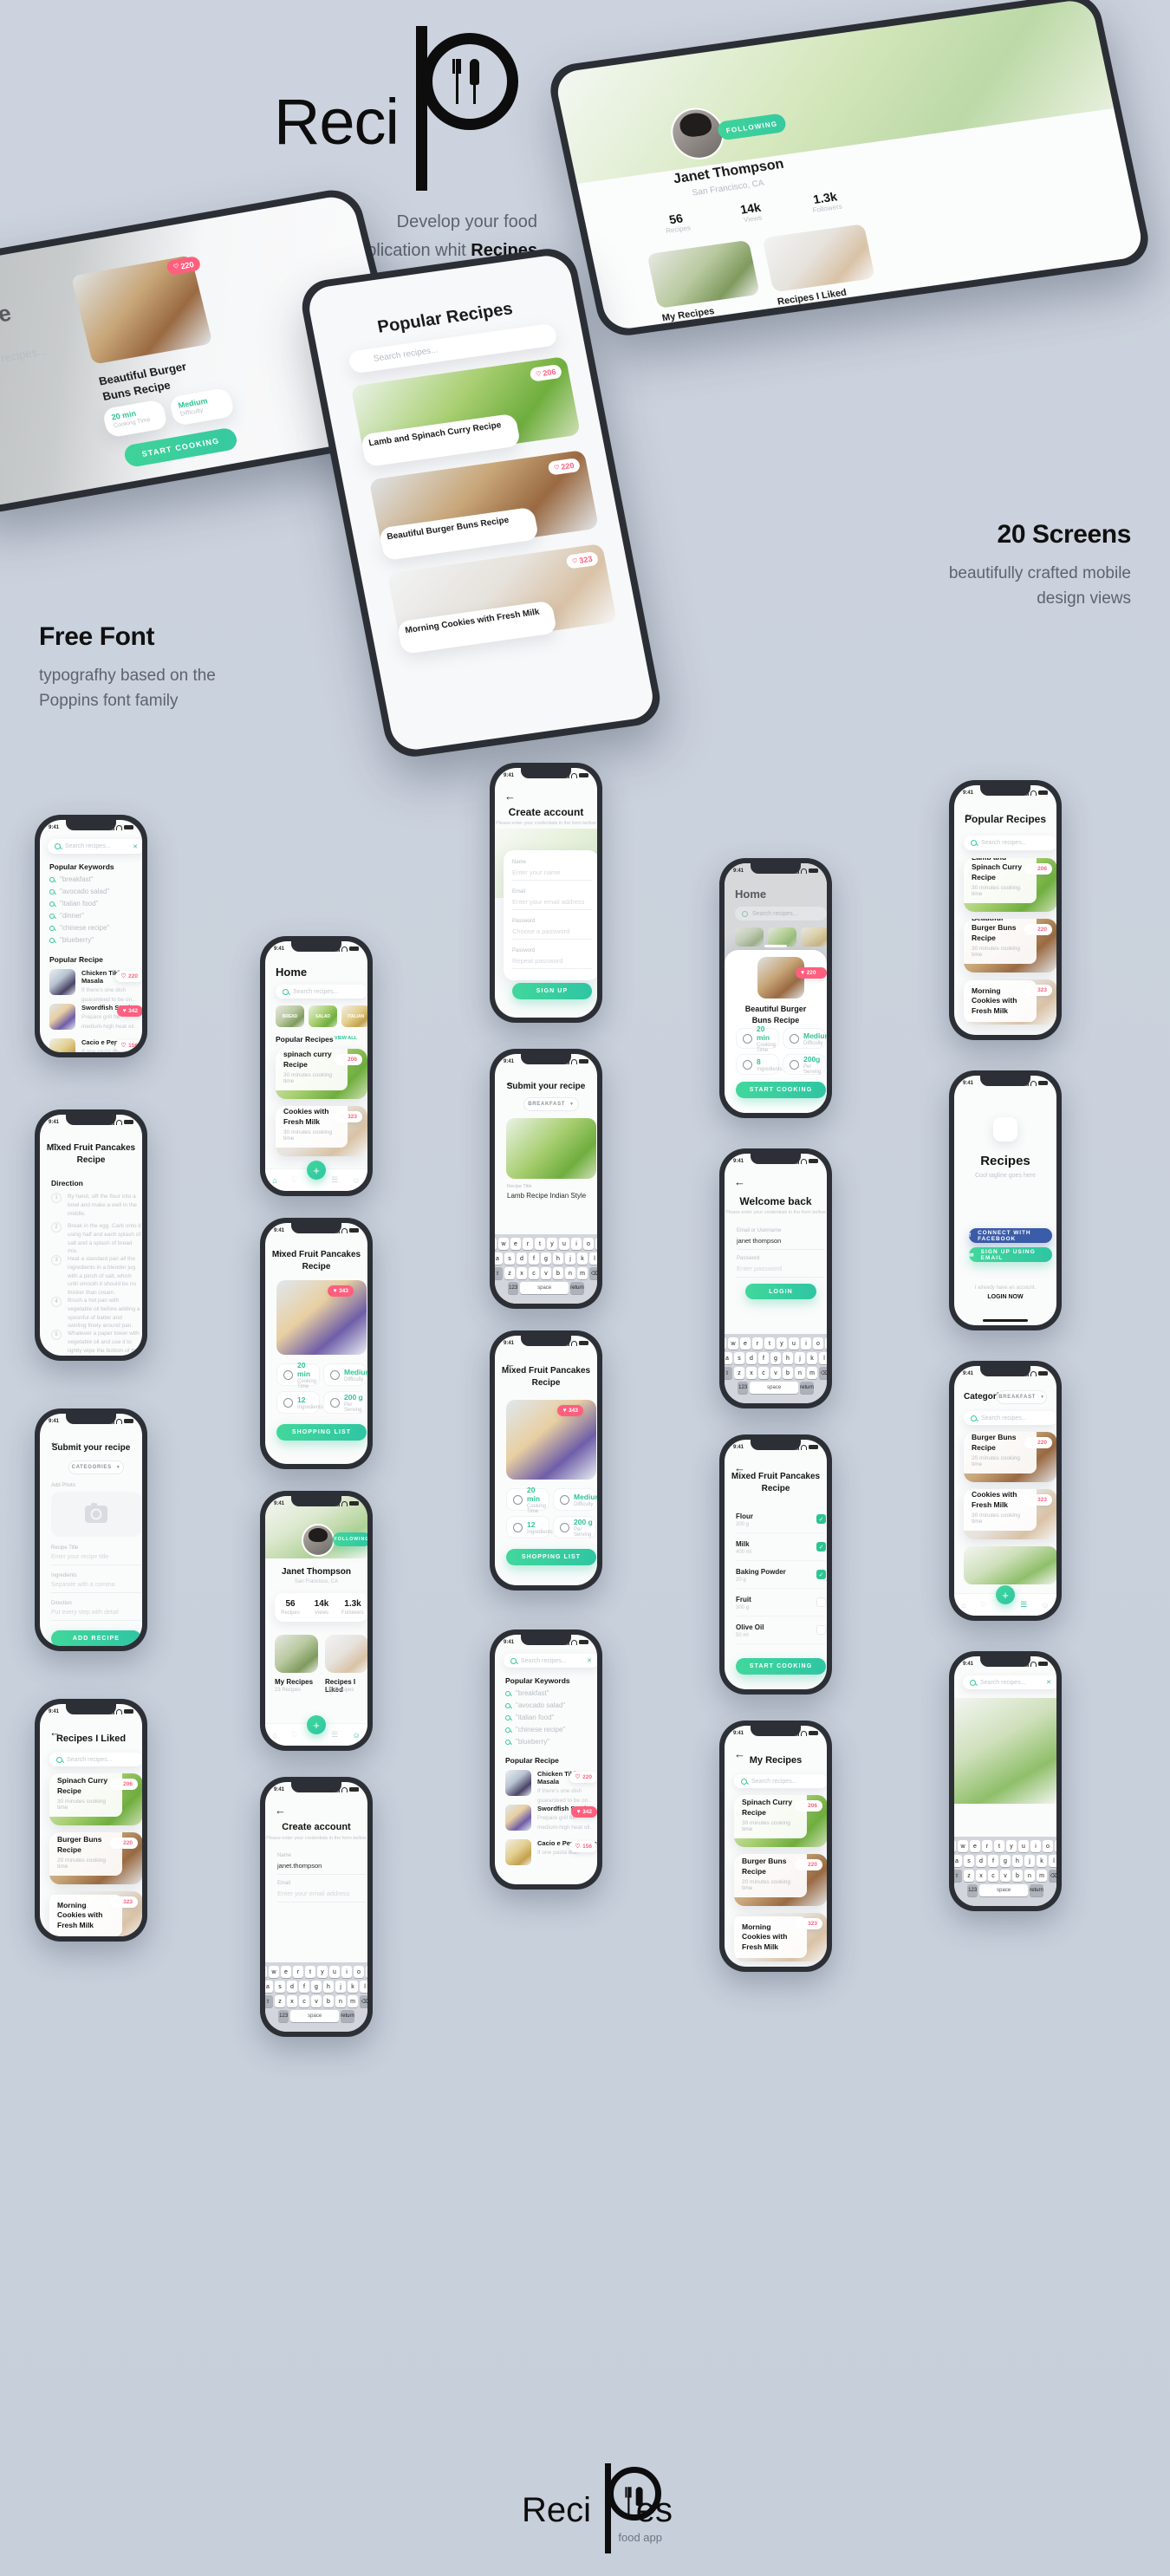 The image size is (1170, 2576). Describe the element at coordinates (821, 1546) in the screenshot. I see `checkbox-checked: ✓` at that location.